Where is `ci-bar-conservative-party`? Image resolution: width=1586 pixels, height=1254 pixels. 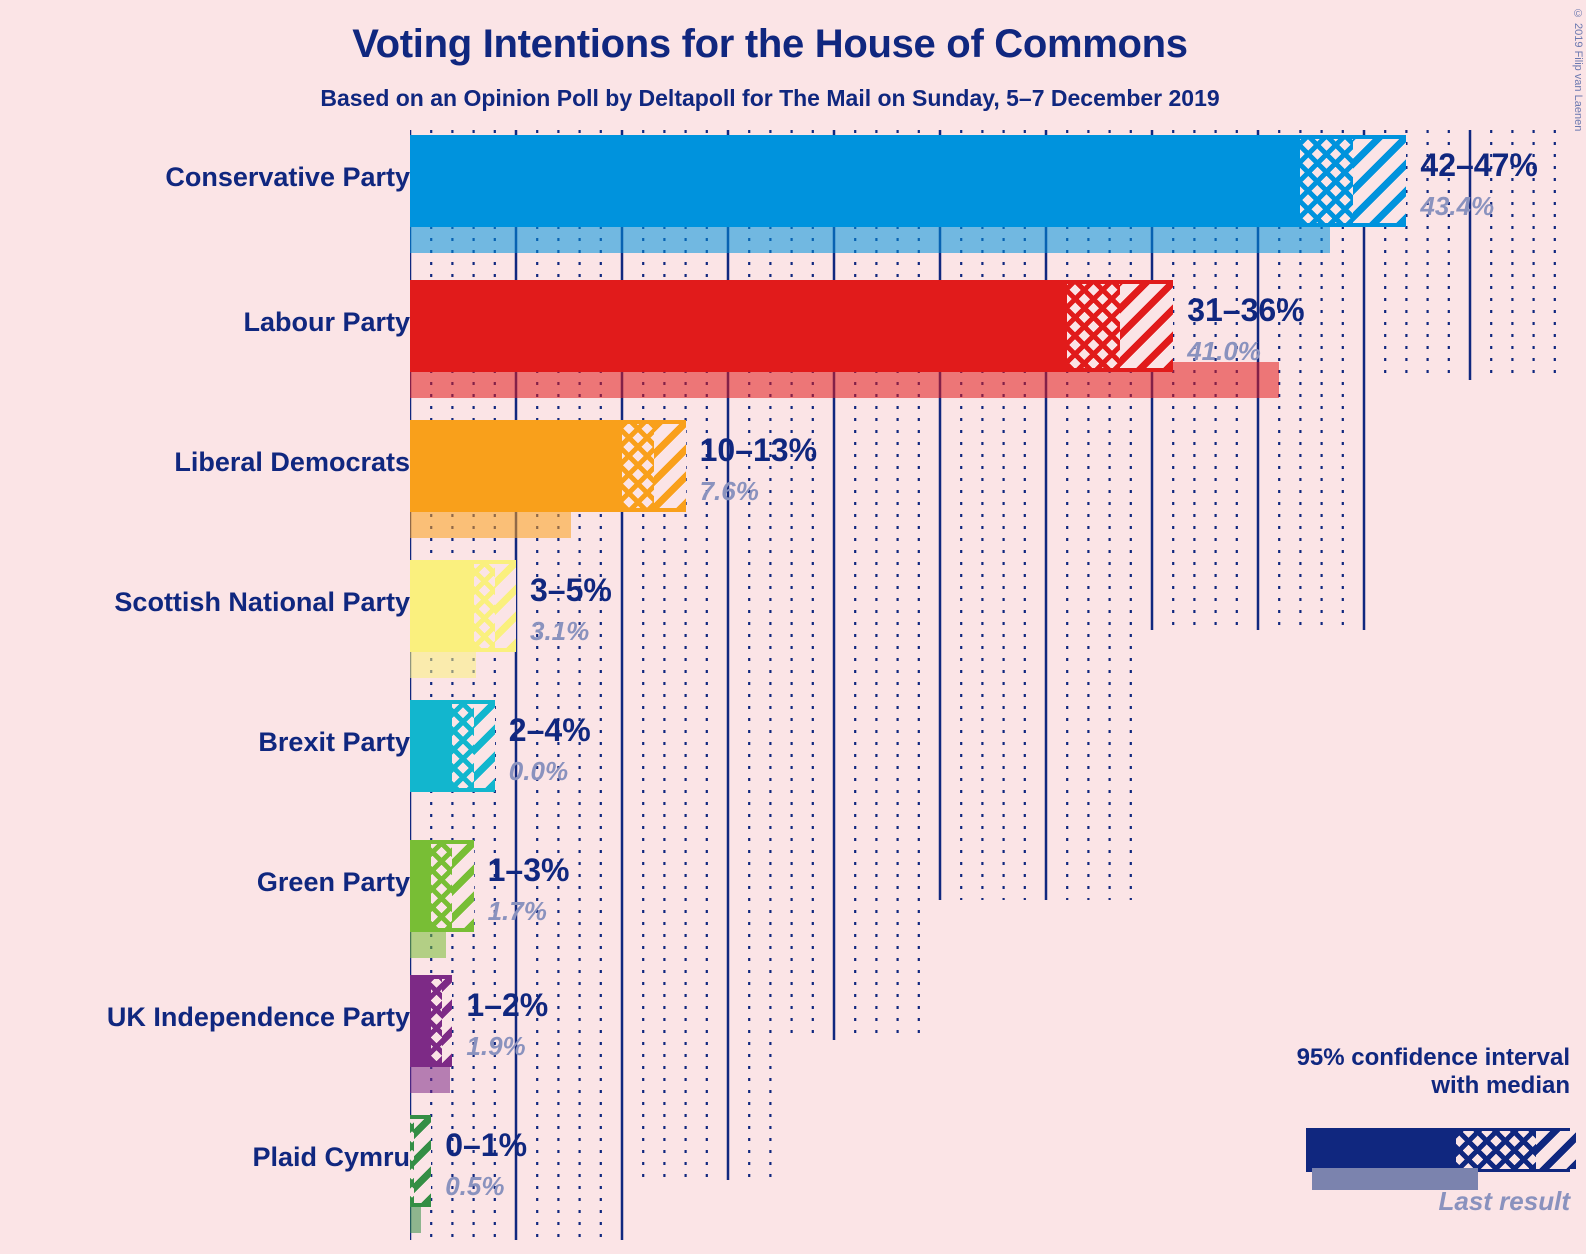
ci-bar-conservative-party is located at coordinates (908, 181).